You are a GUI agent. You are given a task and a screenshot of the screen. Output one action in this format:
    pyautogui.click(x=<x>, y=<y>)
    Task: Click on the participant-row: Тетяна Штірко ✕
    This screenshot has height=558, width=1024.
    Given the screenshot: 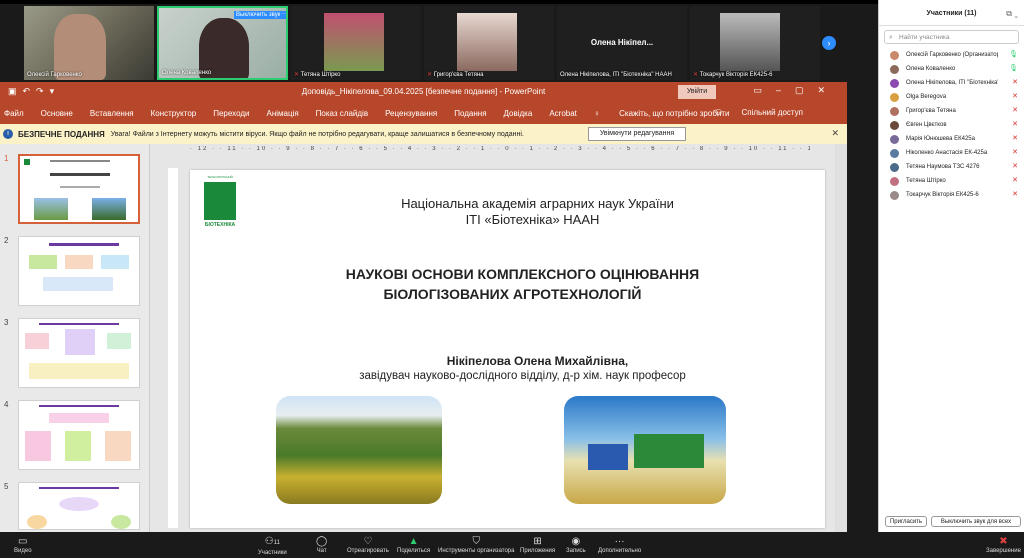 What is the action you would take?
    pyautogui.click(x=951, y=181)
    